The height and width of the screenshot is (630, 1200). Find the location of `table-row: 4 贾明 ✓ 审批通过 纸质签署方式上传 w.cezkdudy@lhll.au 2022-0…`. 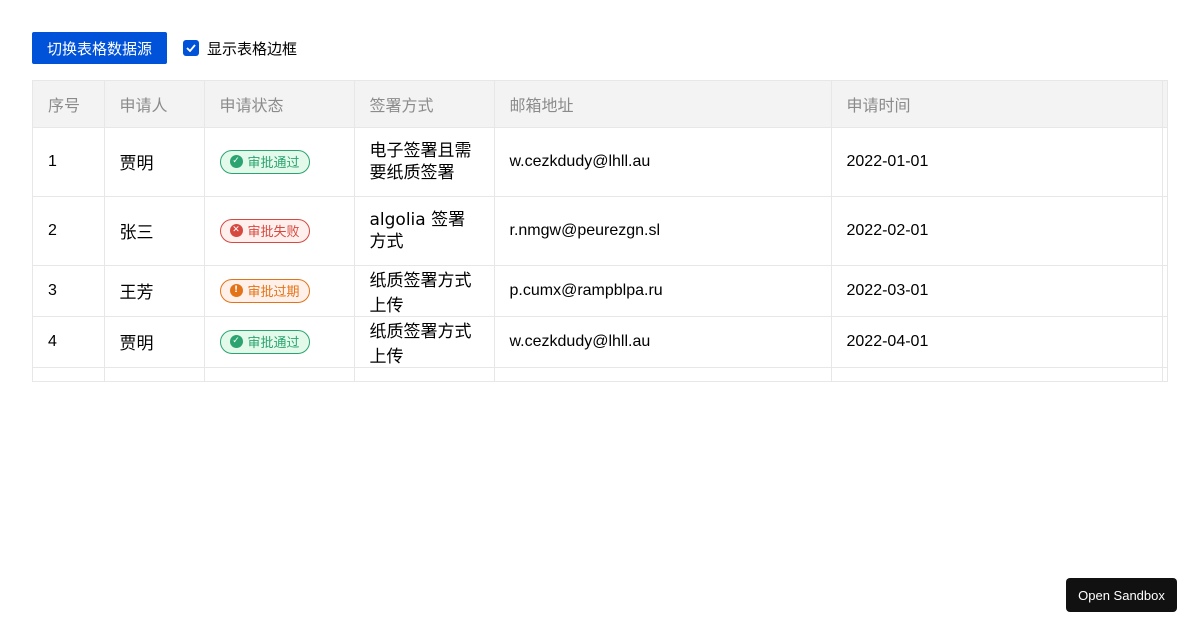

table-row: 4 贾明 ✓ 审批通过 纸质签署方式上传 w.cezkdudy@lhll.au 2022-0… is located at coordinates (600, 342).